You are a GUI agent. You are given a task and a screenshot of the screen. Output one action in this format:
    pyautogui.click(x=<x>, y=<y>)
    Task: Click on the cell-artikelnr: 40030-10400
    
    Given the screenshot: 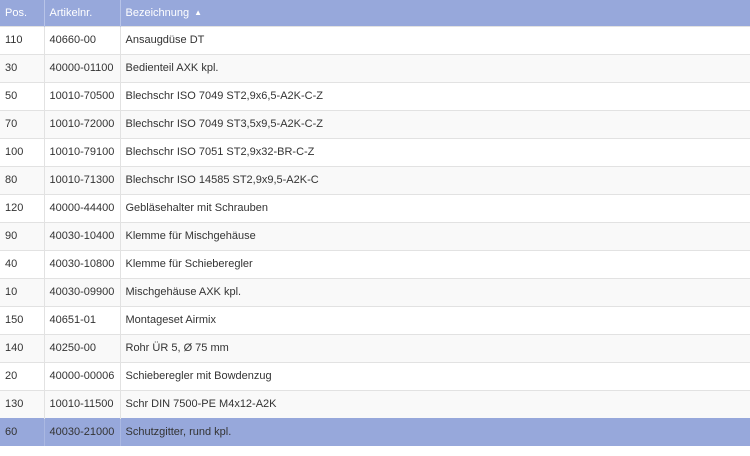 What is the action you would take?
    pyautogui.click(x=82, y=235)
    